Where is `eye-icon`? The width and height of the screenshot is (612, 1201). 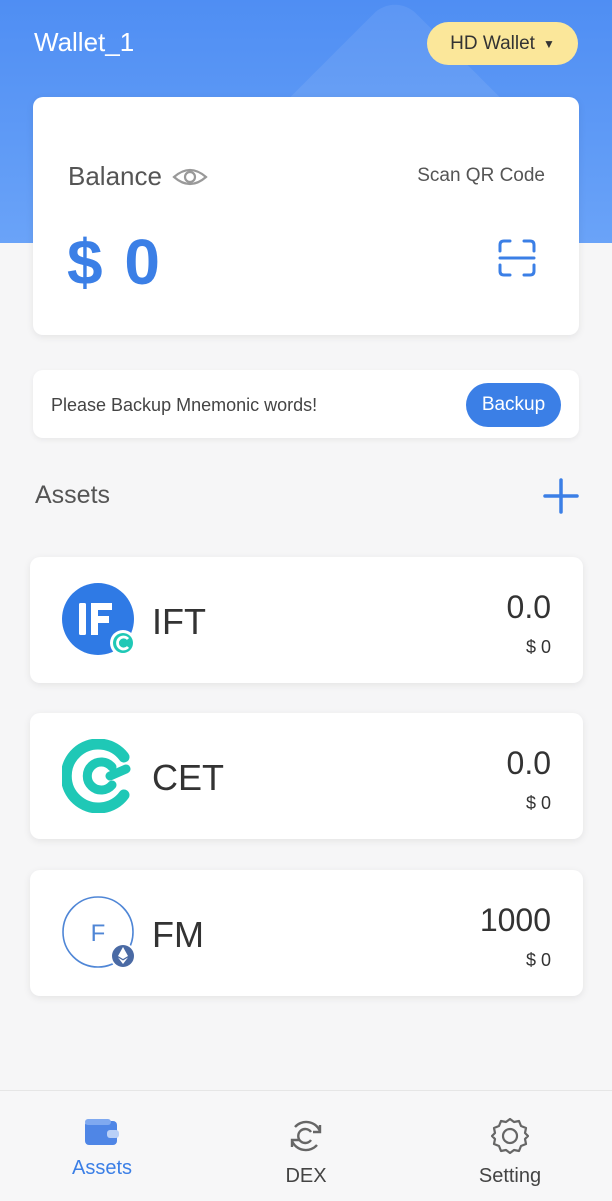 eye-icon is located at coordinates (190, 177).